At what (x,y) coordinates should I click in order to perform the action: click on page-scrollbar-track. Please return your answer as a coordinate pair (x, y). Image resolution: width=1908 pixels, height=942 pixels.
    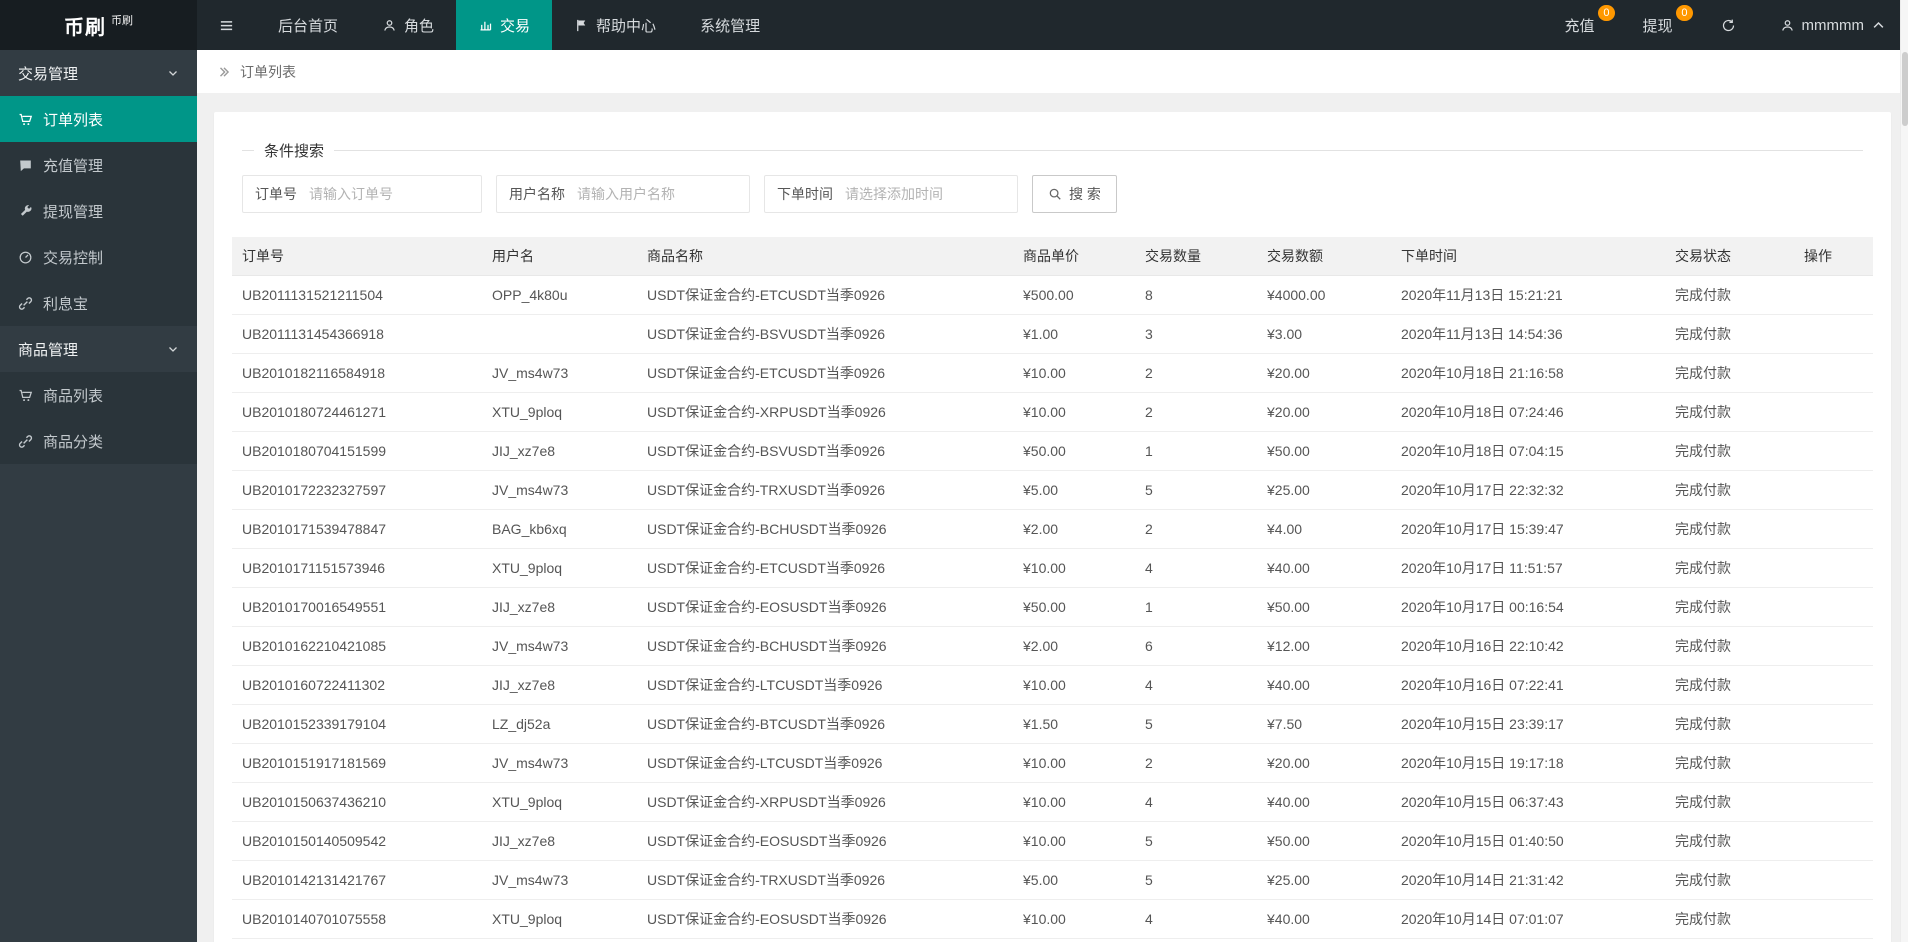
    Looking at the image, I should click on (1904, 471).